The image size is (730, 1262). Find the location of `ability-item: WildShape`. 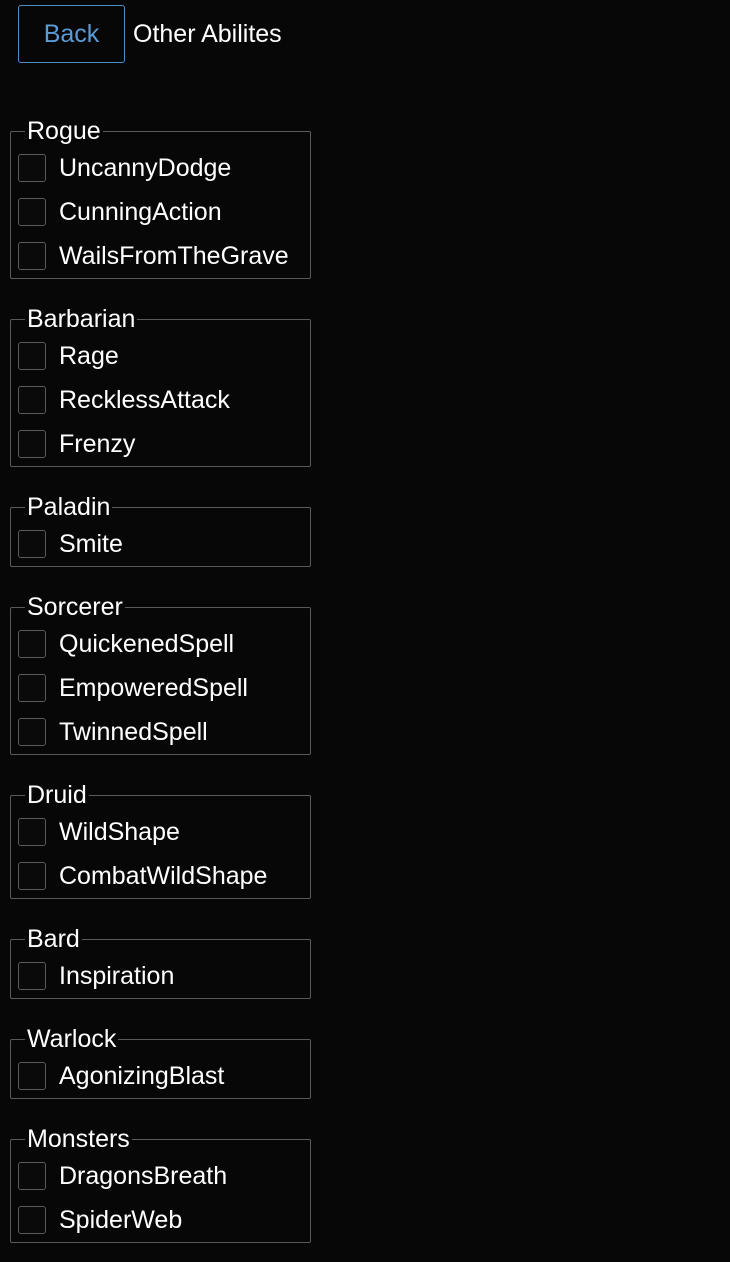

ability-item: WildShape is located at coordinates (160, 832).